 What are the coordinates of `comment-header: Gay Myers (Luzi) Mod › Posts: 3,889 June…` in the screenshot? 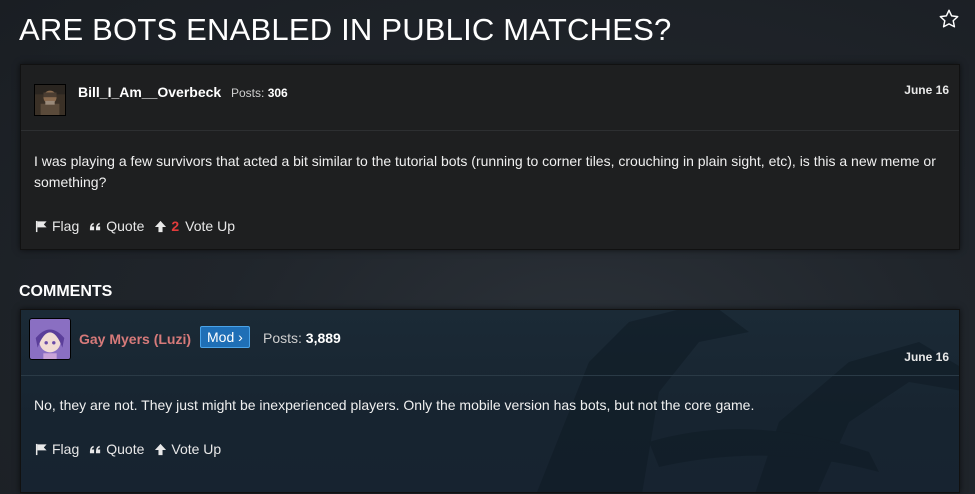 It's located at (490, 343).